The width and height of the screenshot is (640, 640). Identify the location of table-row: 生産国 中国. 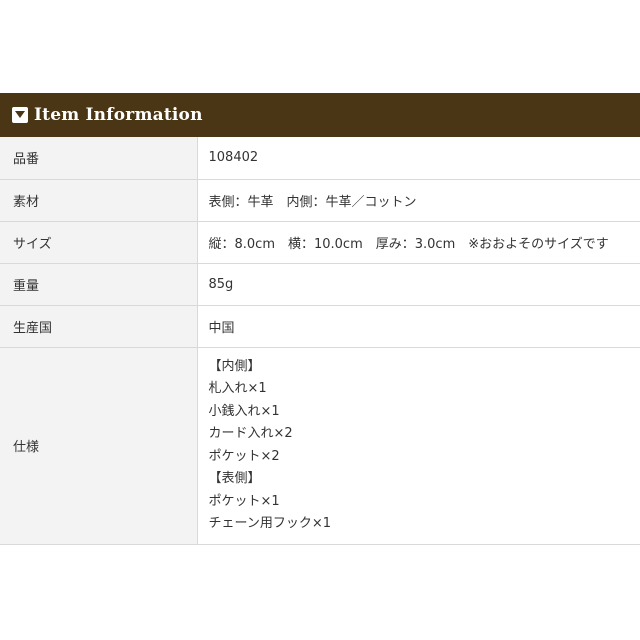
(320, 326).